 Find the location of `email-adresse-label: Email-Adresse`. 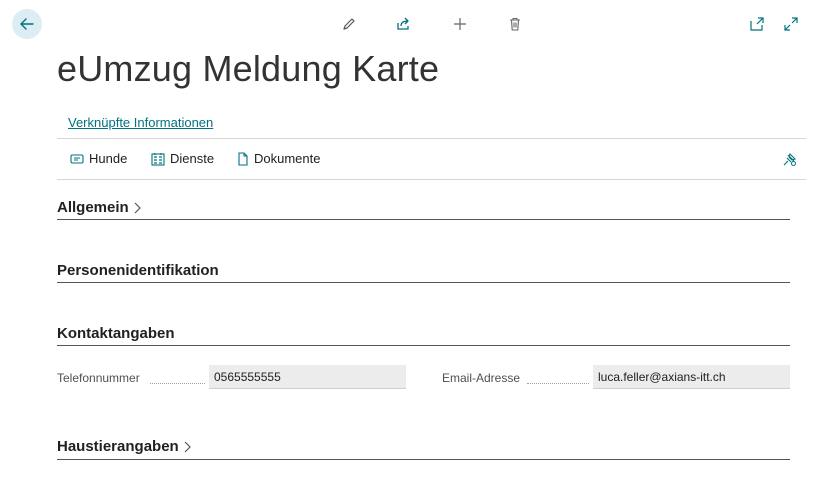

email-adresse-label: Email-Adresse is located at coordinates (481, 378).